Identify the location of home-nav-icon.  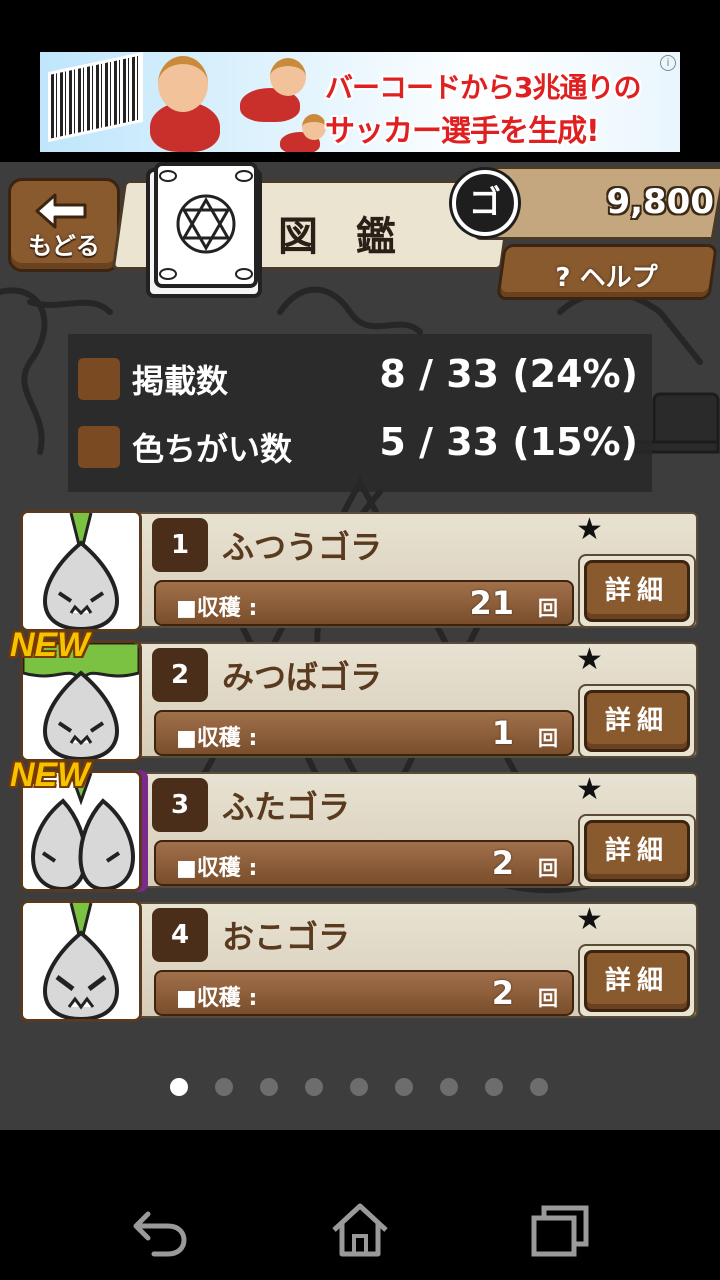
(360, 1230).